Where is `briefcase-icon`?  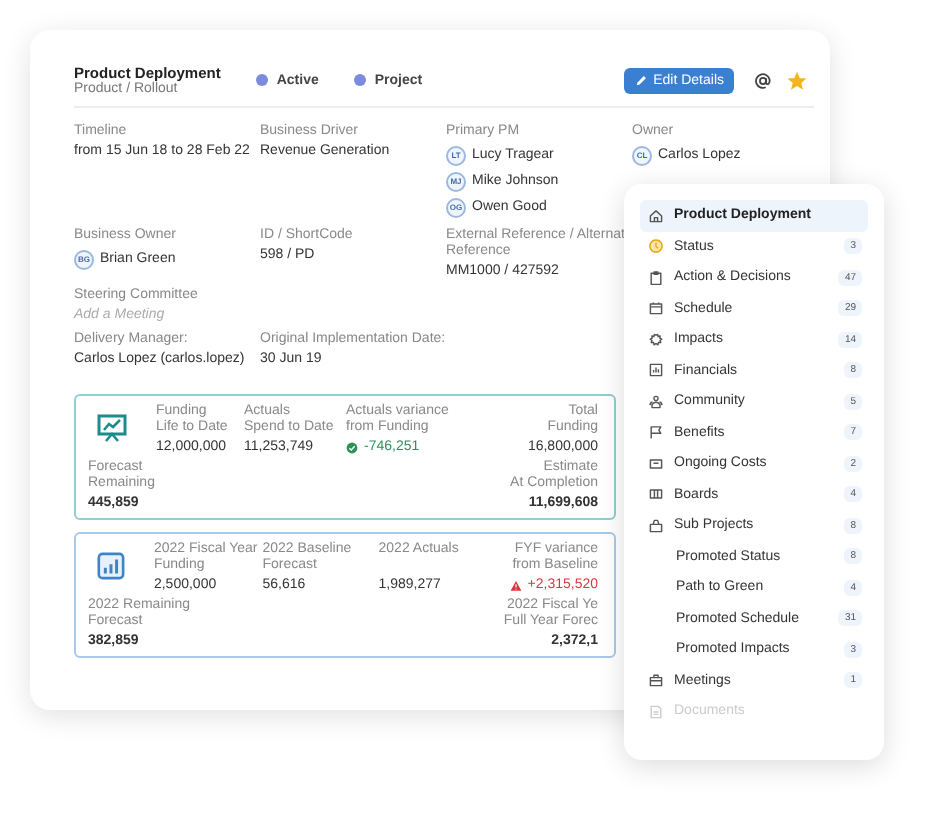
briefcase-icon is located at coordinates (656, 680).